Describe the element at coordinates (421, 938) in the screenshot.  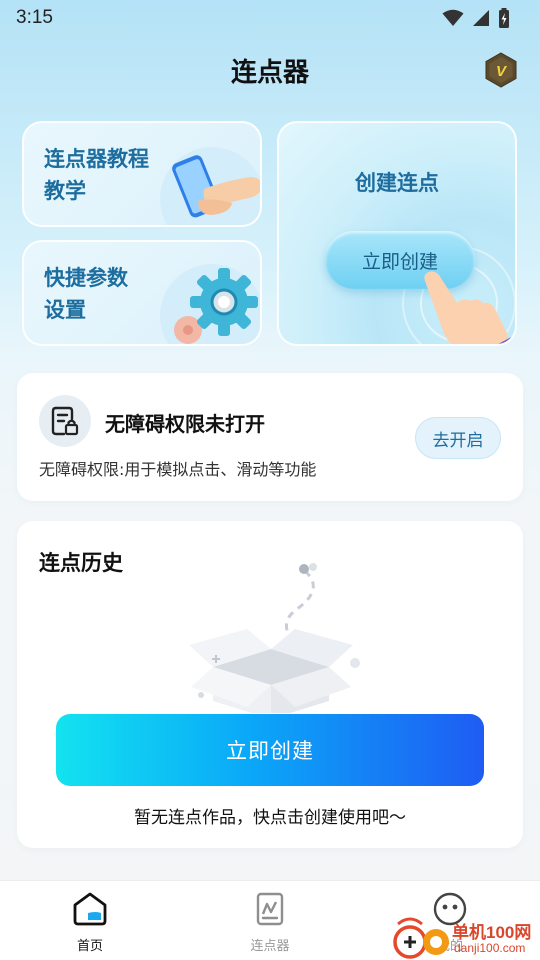
I see `watermark-logo-icon` at that location.